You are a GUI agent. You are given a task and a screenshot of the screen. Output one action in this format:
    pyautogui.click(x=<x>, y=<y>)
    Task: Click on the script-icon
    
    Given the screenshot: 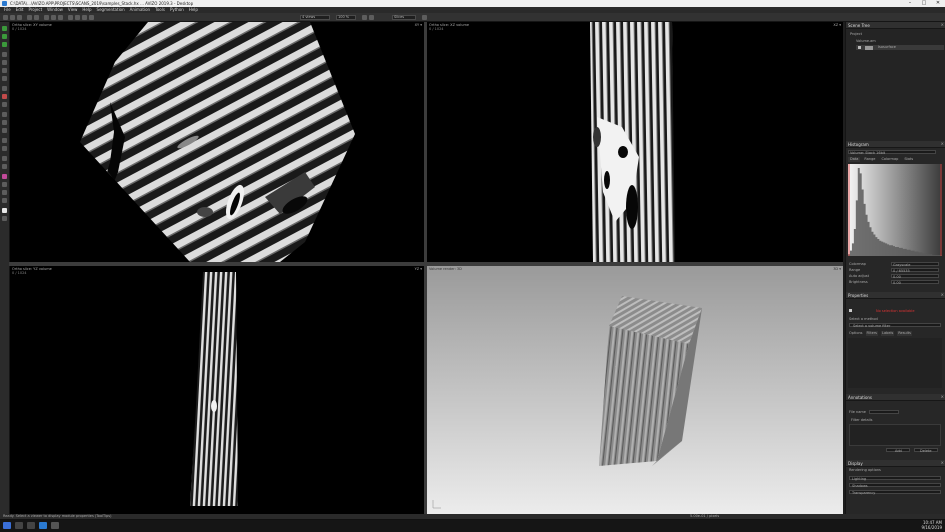 What is the action you would take?
    pyautogui.click(x=4, y=158)
    